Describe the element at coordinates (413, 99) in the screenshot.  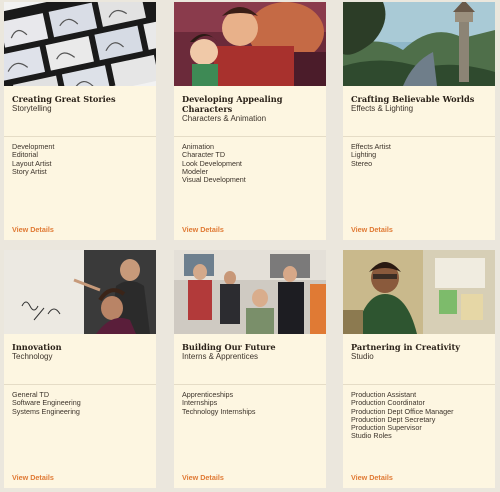
I see `card-title-text: Crafting Believable Worlds` at that location.